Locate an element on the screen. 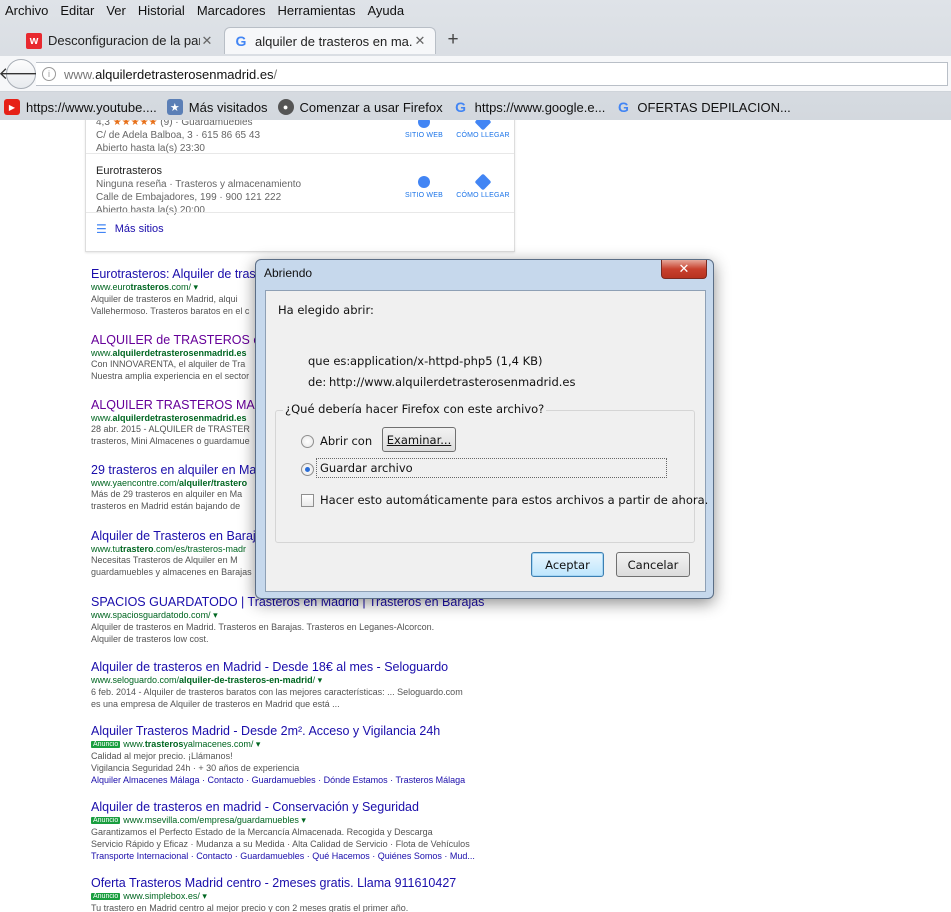 The image size is (951, 912). wowhead-icon: w is located at coordinates (34, 40).